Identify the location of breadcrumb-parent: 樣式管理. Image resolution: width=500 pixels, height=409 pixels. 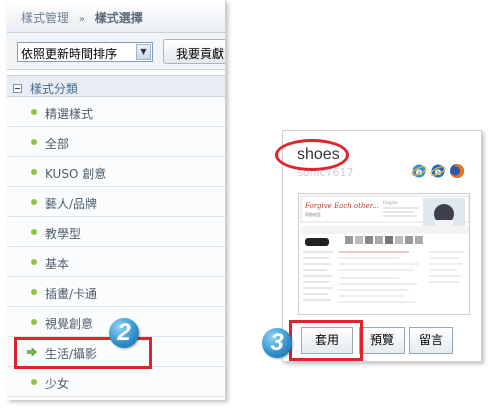
(45, 18).